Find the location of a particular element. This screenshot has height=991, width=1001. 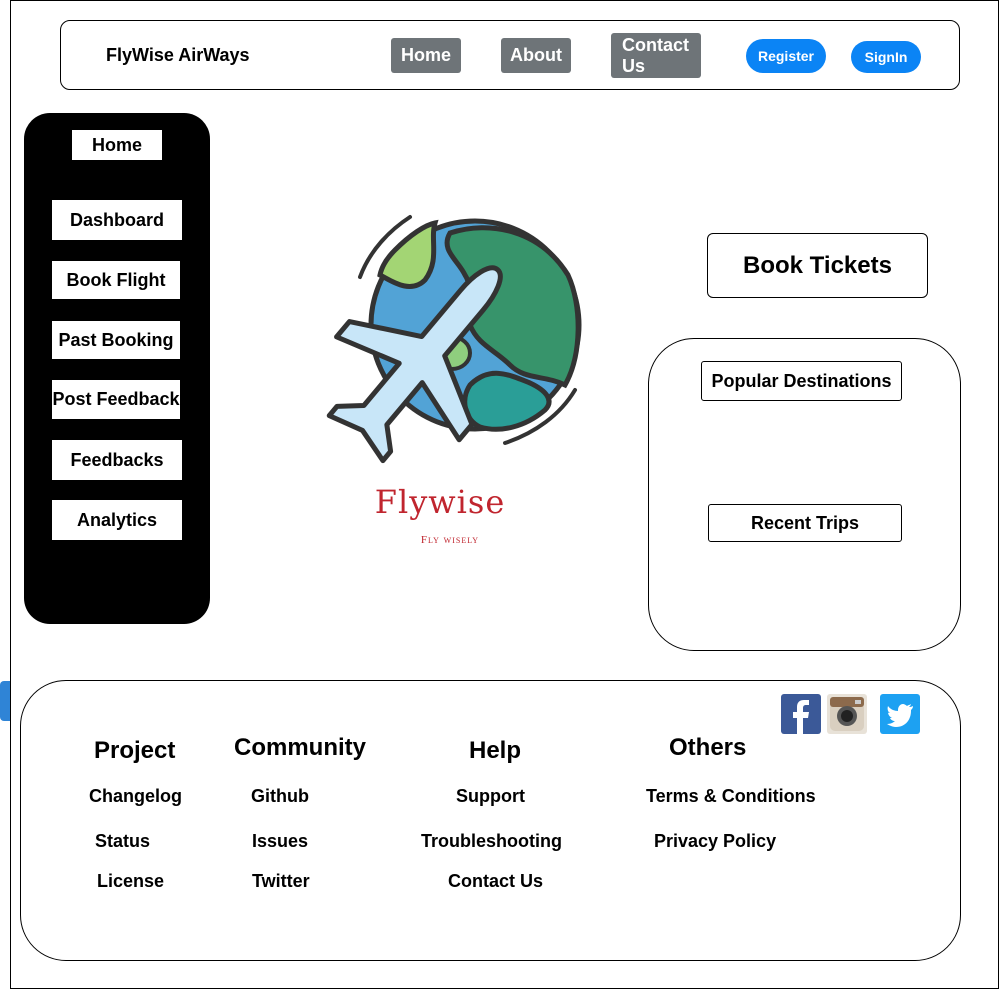

sidebar-item-book-flight: Book Flight is located at coordinates (116, 280).